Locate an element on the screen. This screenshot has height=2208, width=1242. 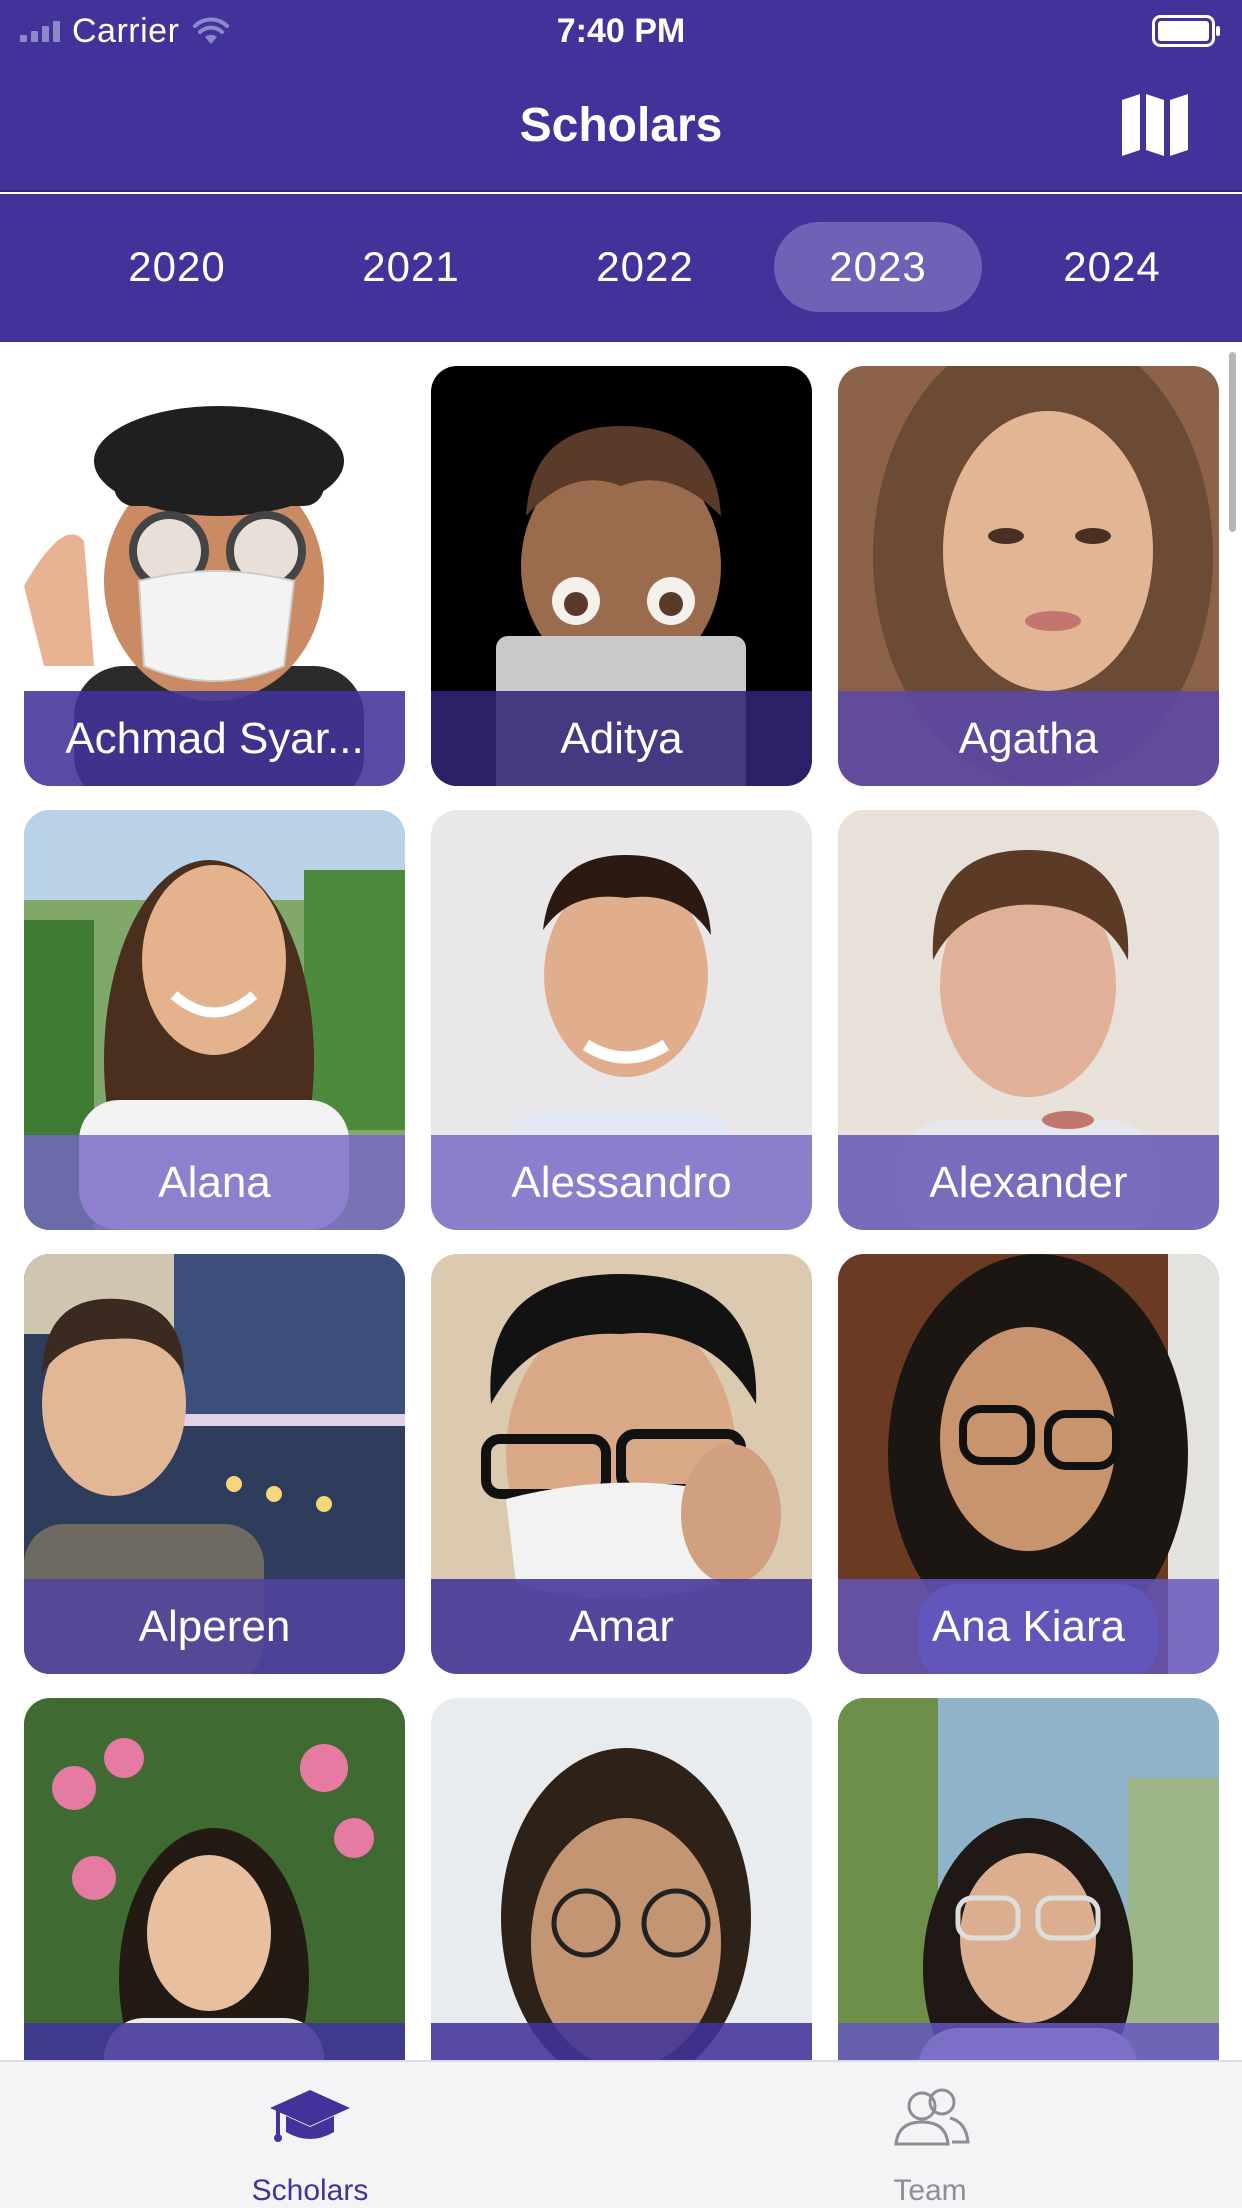
page-title: Scholars is located at coordinates (621, 125).